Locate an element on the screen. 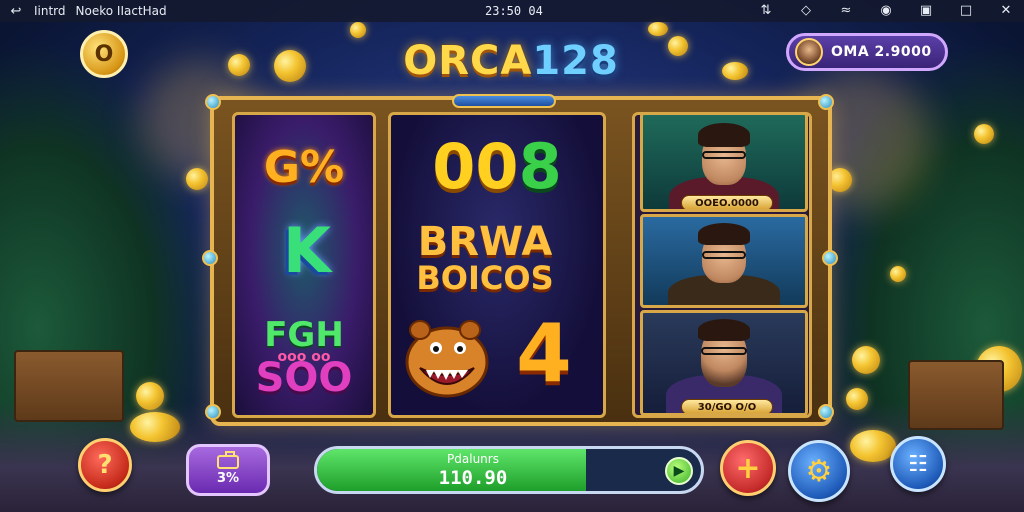 The width and height of the screenshot is (1024, 512). menu-button: ☷ is located at coordinates (918, 464).